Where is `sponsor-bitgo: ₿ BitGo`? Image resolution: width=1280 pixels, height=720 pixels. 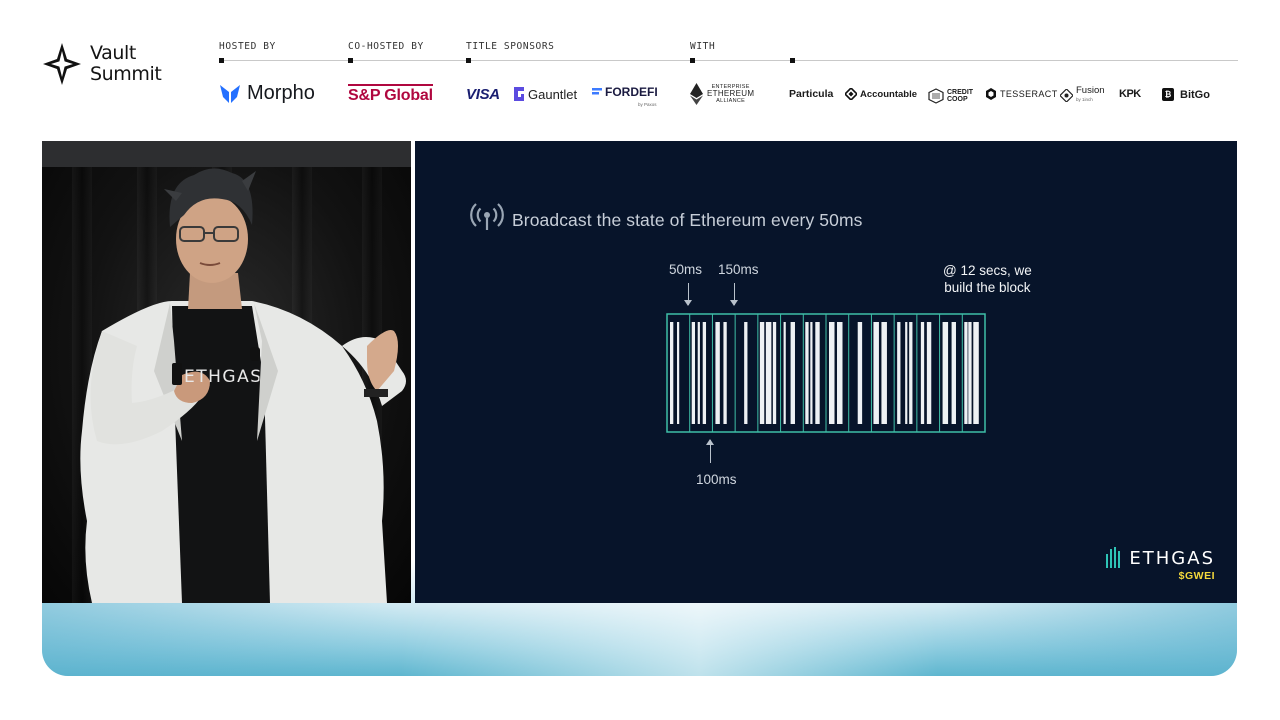
sponsor-bitgo: ₿ BitGo is located at coordinates (1186, 94).